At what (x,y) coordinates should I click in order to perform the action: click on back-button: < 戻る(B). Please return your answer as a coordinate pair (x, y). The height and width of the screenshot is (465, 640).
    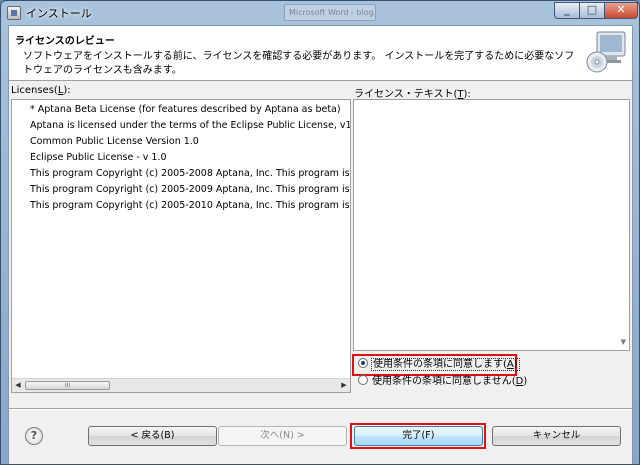
    Looking at the image, I should click on (152, 436).